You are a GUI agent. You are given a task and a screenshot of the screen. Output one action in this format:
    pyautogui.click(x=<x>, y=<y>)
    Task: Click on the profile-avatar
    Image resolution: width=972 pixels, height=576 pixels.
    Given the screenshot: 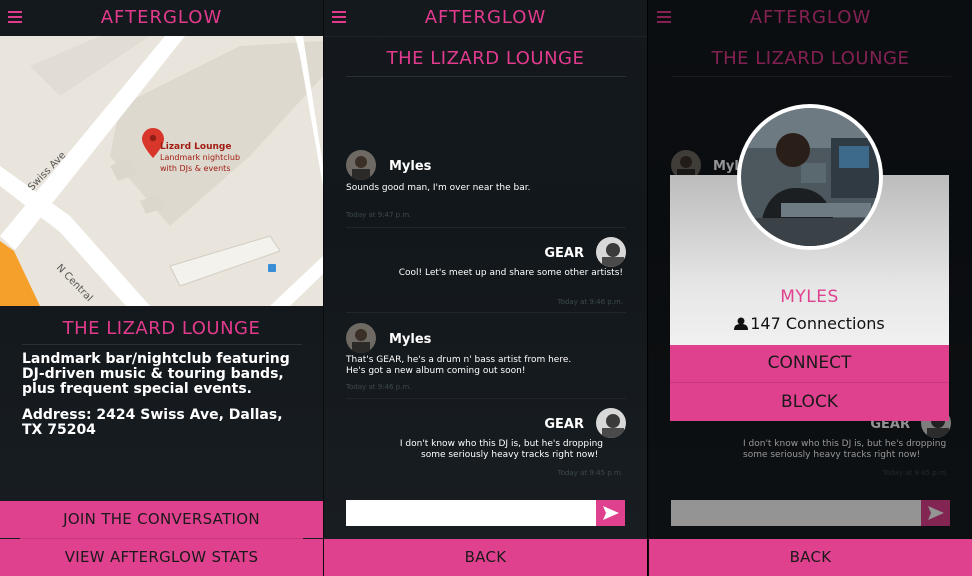 What is the action you would take?
    pyautogui.click(x=810, y=177)
    